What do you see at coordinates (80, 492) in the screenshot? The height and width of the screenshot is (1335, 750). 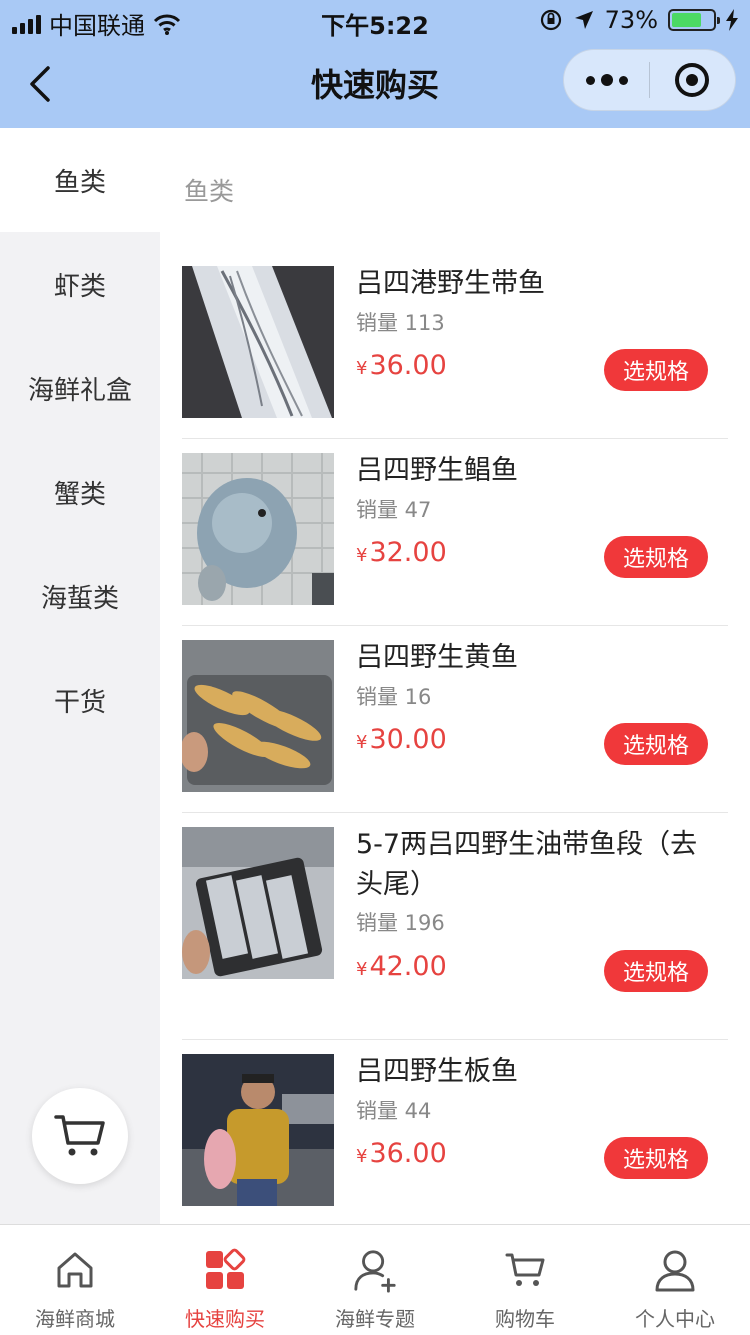 I see `sidebar-item-crab: 蟹类` at bounding box center [80, 492].